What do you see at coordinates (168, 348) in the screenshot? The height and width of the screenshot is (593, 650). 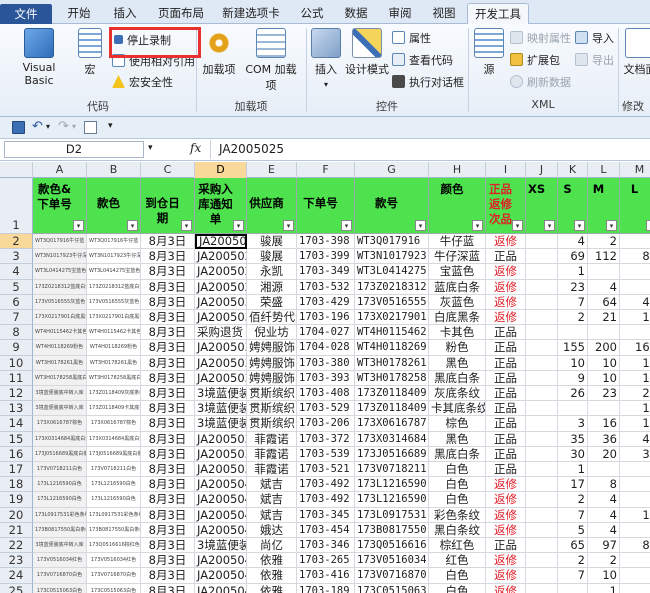 I see `cell-C9: 8月3日` at bounding box center [168, 348].